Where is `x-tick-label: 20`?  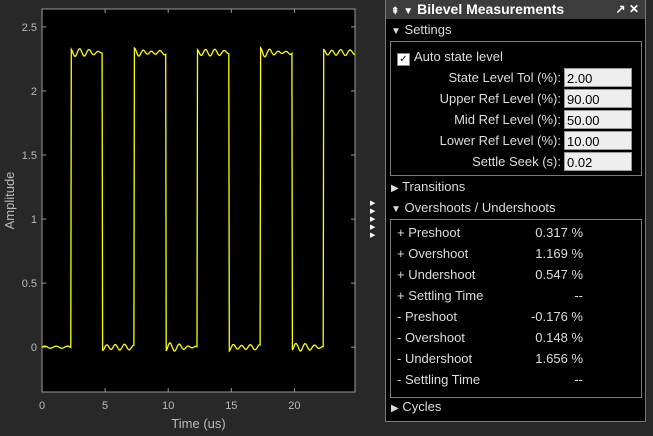
x-tick-label: 20 is located at coordinates (294, 406).